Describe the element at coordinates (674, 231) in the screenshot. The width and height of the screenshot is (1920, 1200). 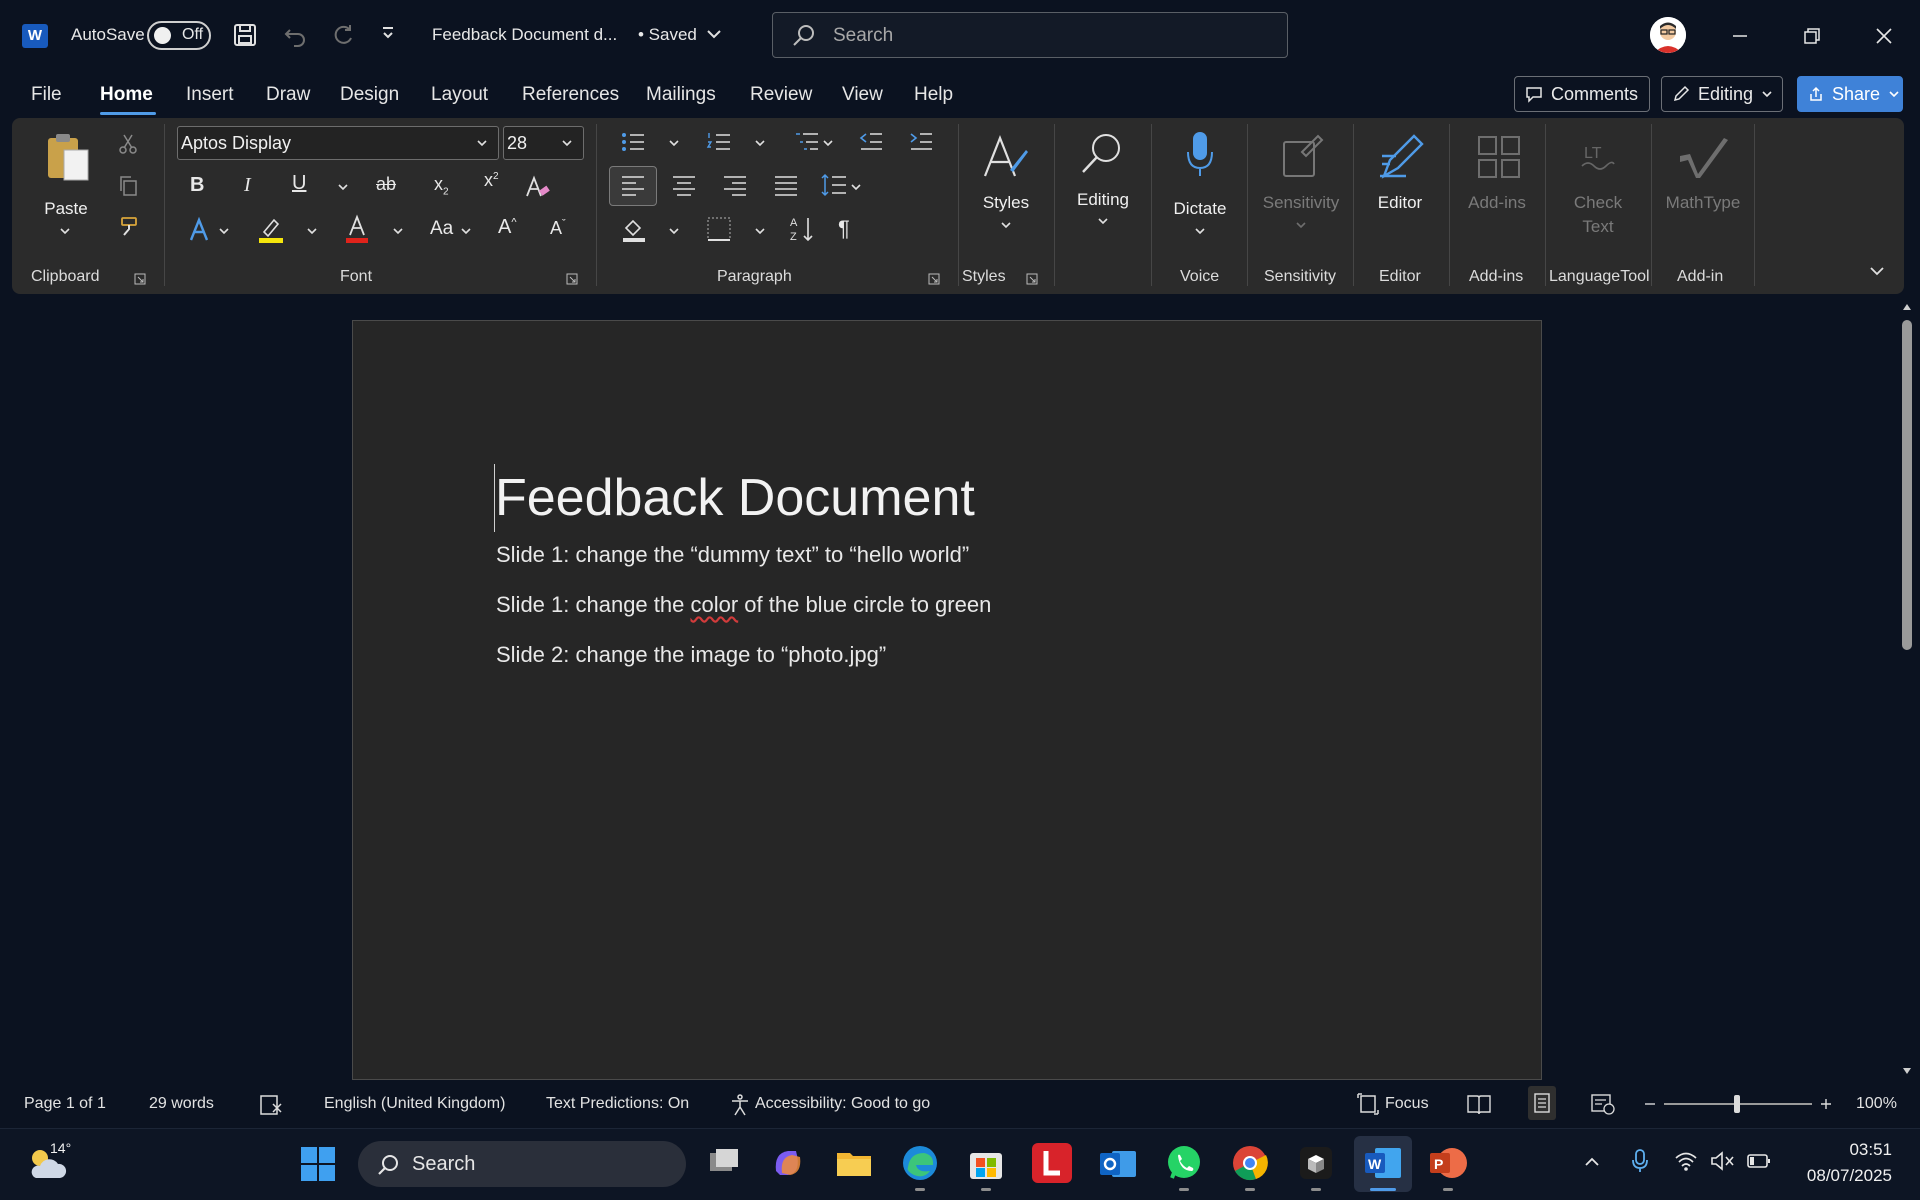
I see `shading-chevron-down-icon` at that location.